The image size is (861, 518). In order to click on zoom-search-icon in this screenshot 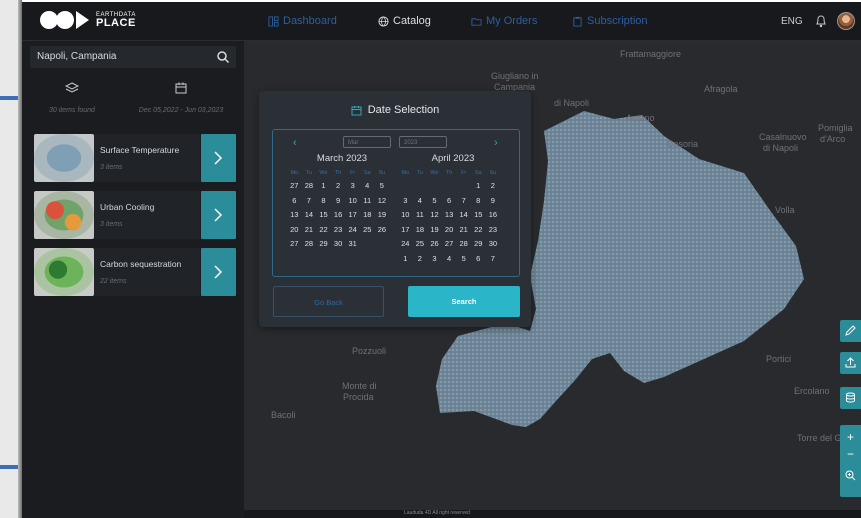, I will do `click(850, 475)`.